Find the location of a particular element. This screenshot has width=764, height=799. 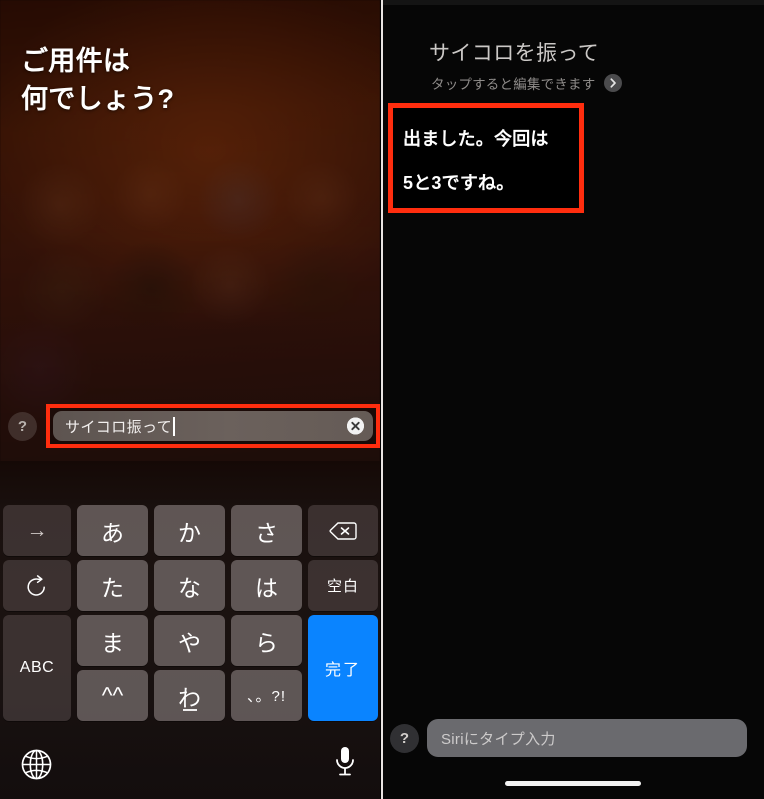

siri-answer-text: 出ました。今回は 5と3ですね。 is located at coordinates (476, 161).